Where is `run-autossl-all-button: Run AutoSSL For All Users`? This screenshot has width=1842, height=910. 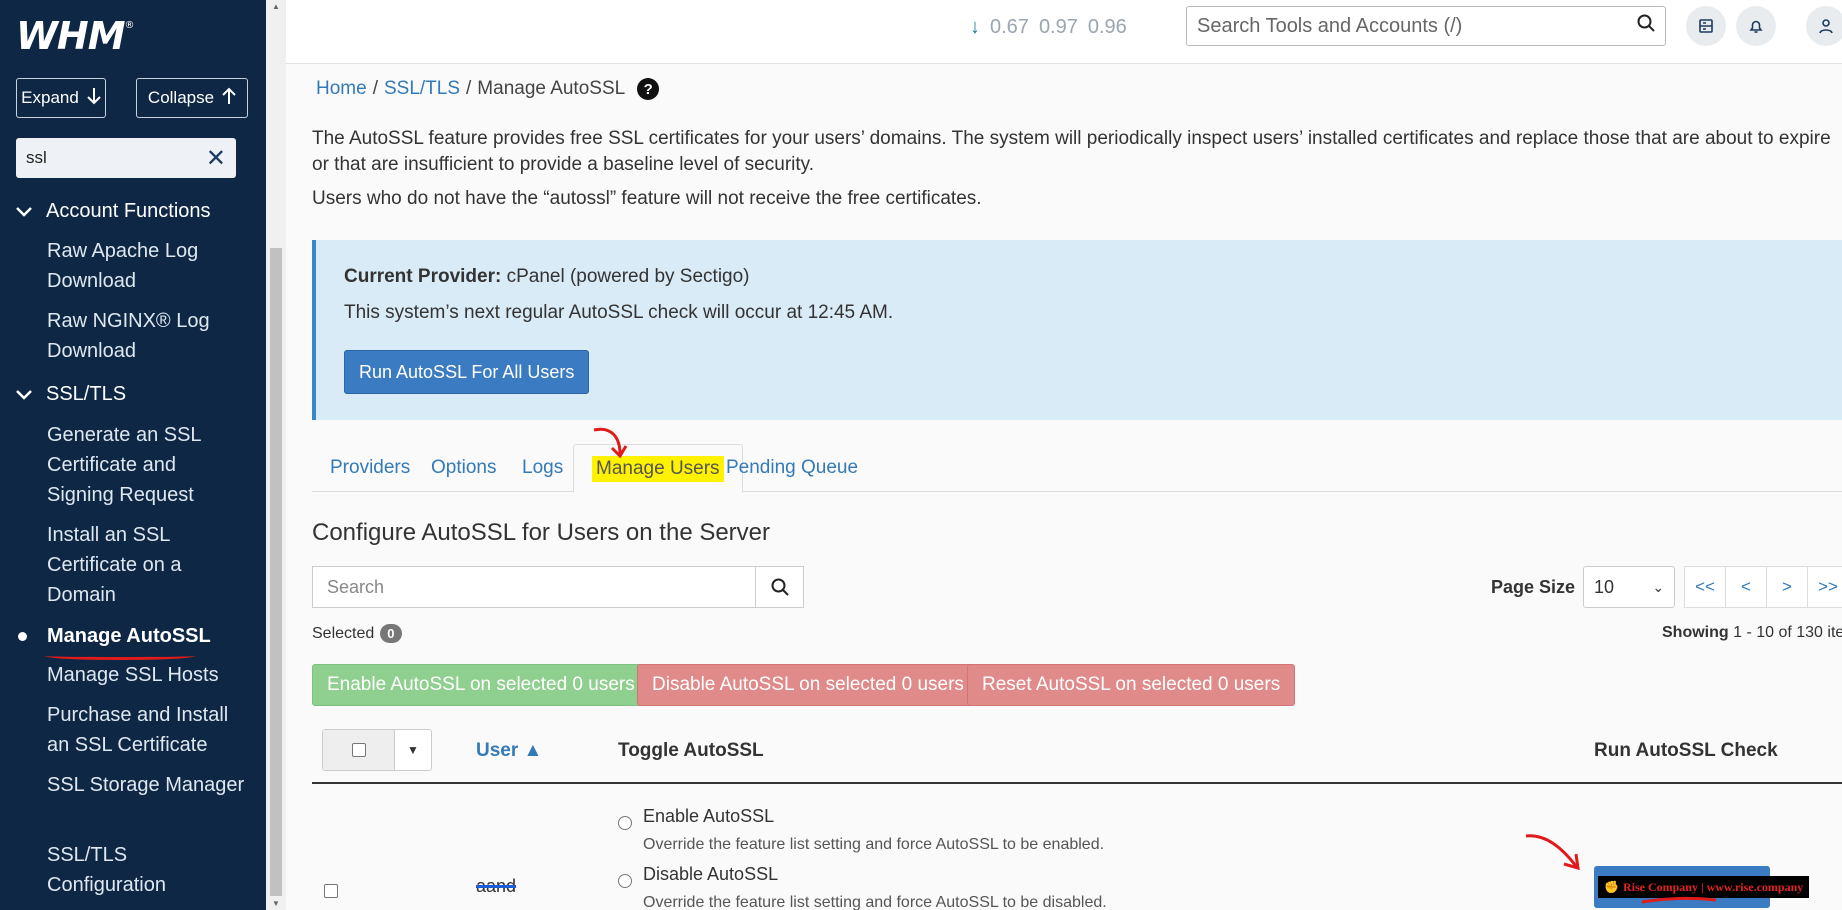
run-autossl-all-button: Run AutoSSL For All Users is located at coordinates (467, 372).